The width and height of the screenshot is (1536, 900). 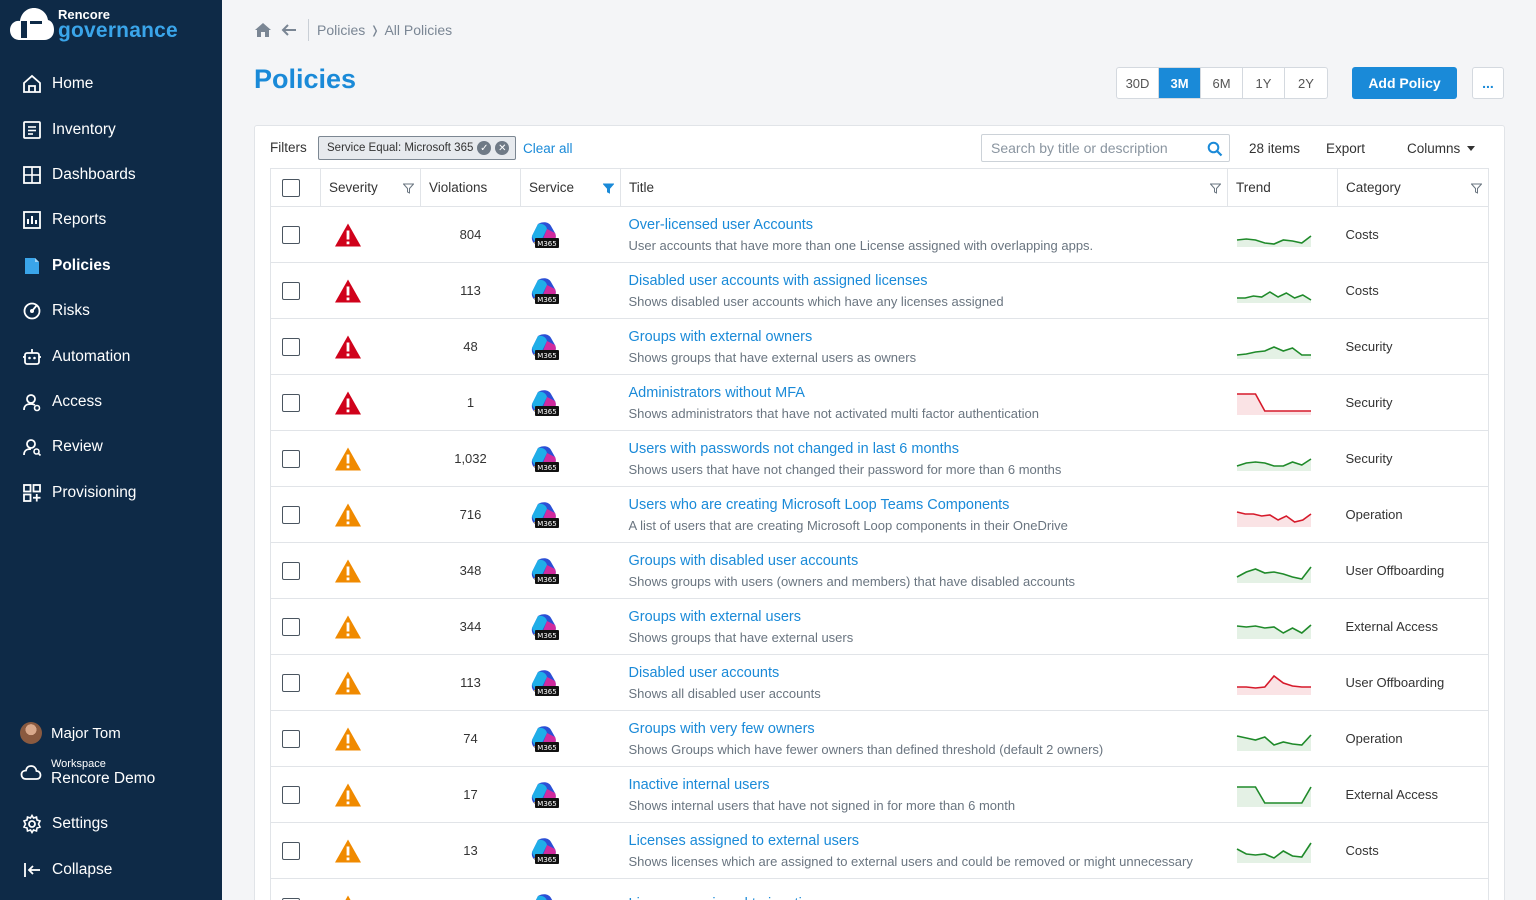 I want to click on search-input, so click(x=1096, y=148).